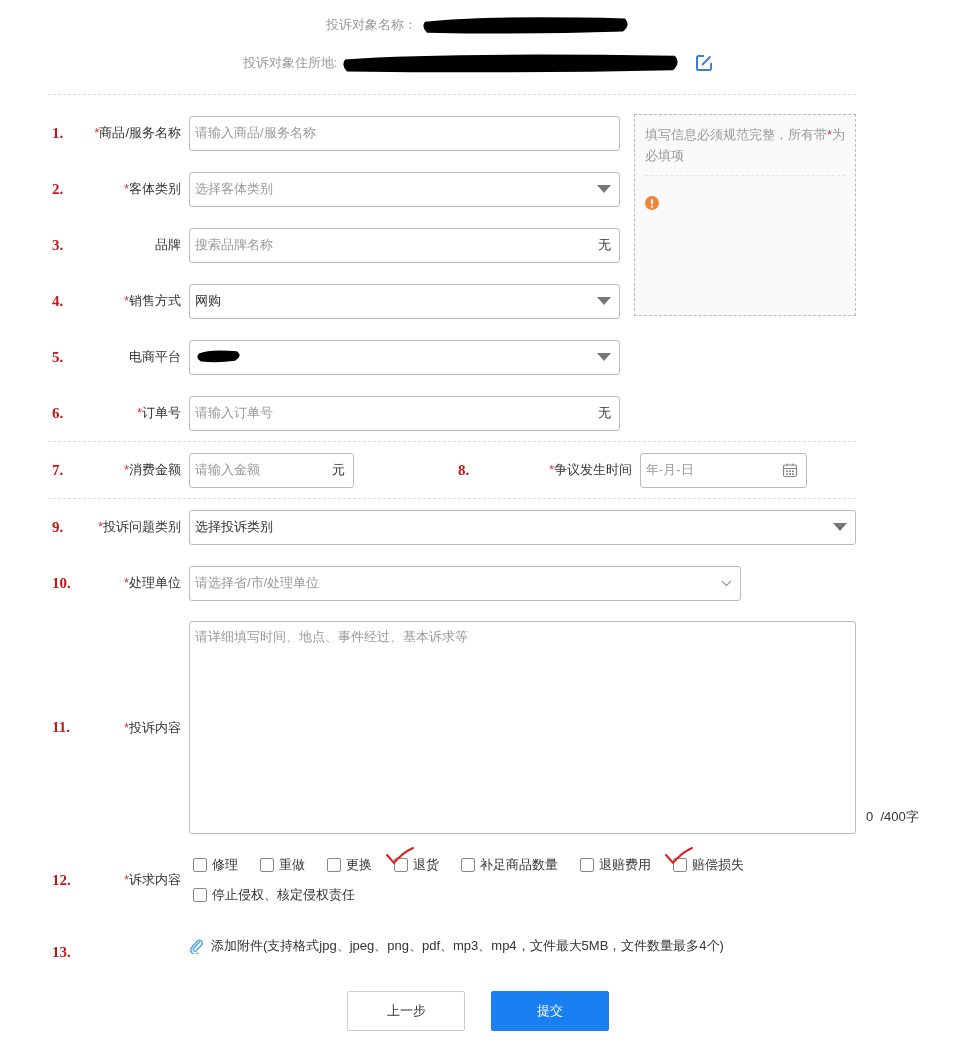 Image resolution: width=956 pixels, height=1043 pixels. Describe the element at coordinates (137, 133) in the screenshot. I see `field-label: *商品/服务名称` at that location.